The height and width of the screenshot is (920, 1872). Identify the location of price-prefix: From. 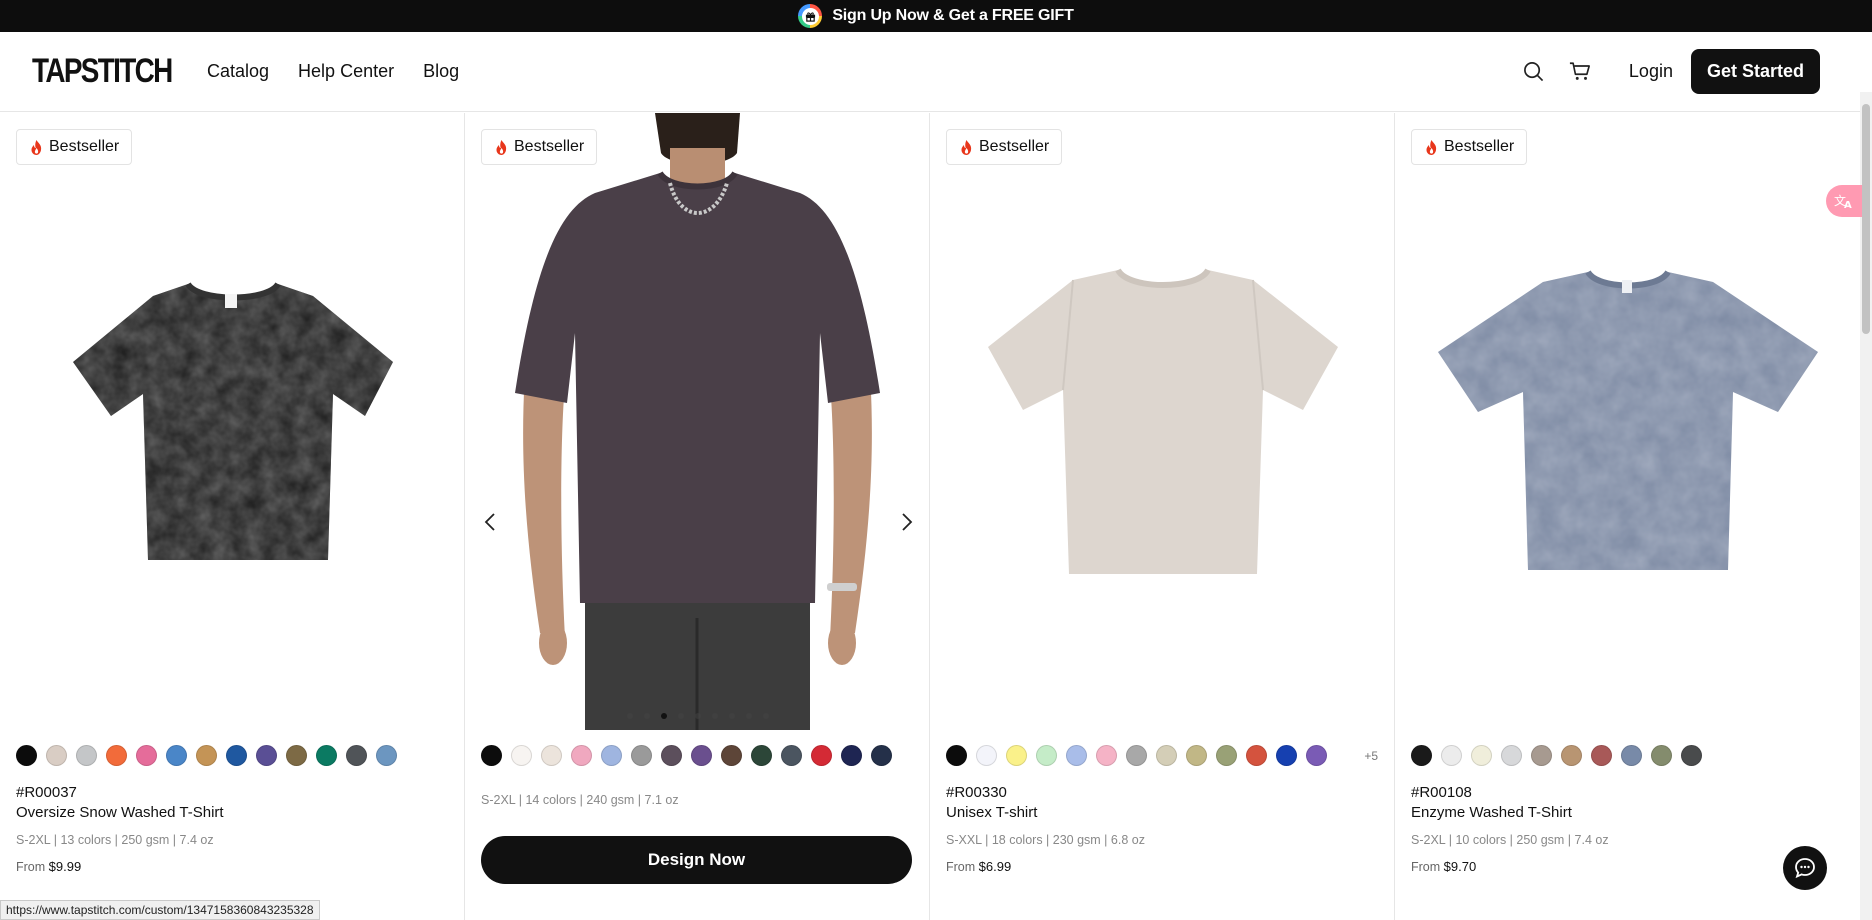
(961, 867).